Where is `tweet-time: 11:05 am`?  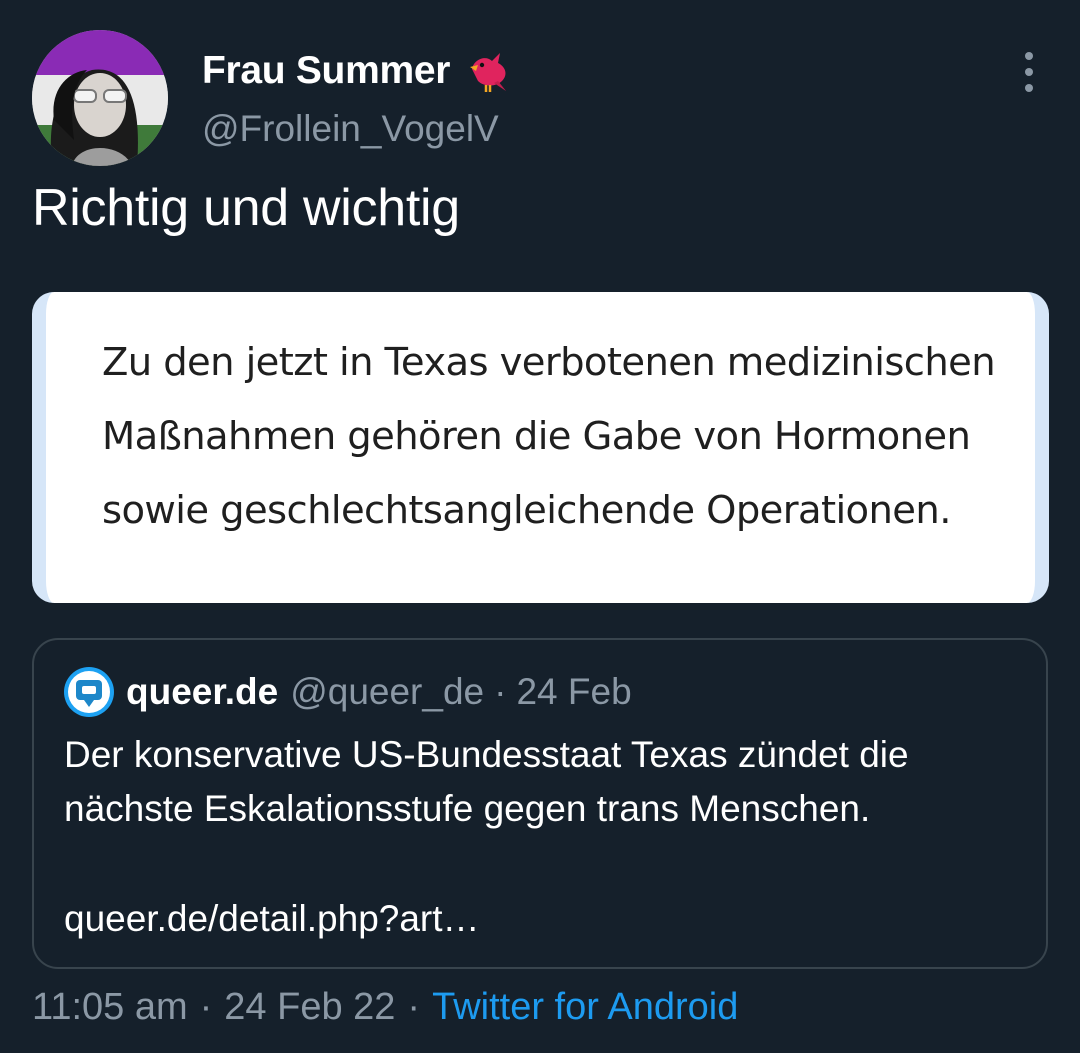 tweet-time: 11:05 am is located at coordinates (110, 1007).